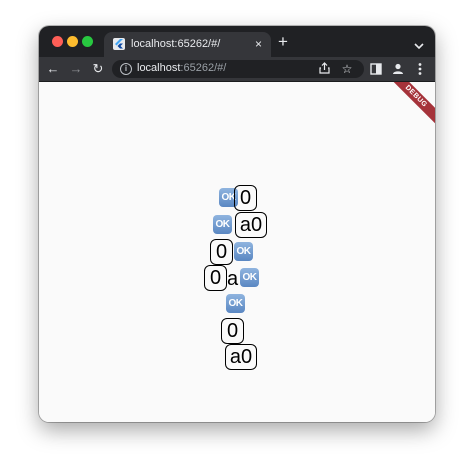 The height and width of the screenshot is (473, 474). I want to click on back-button: ←, so click(53, 69).